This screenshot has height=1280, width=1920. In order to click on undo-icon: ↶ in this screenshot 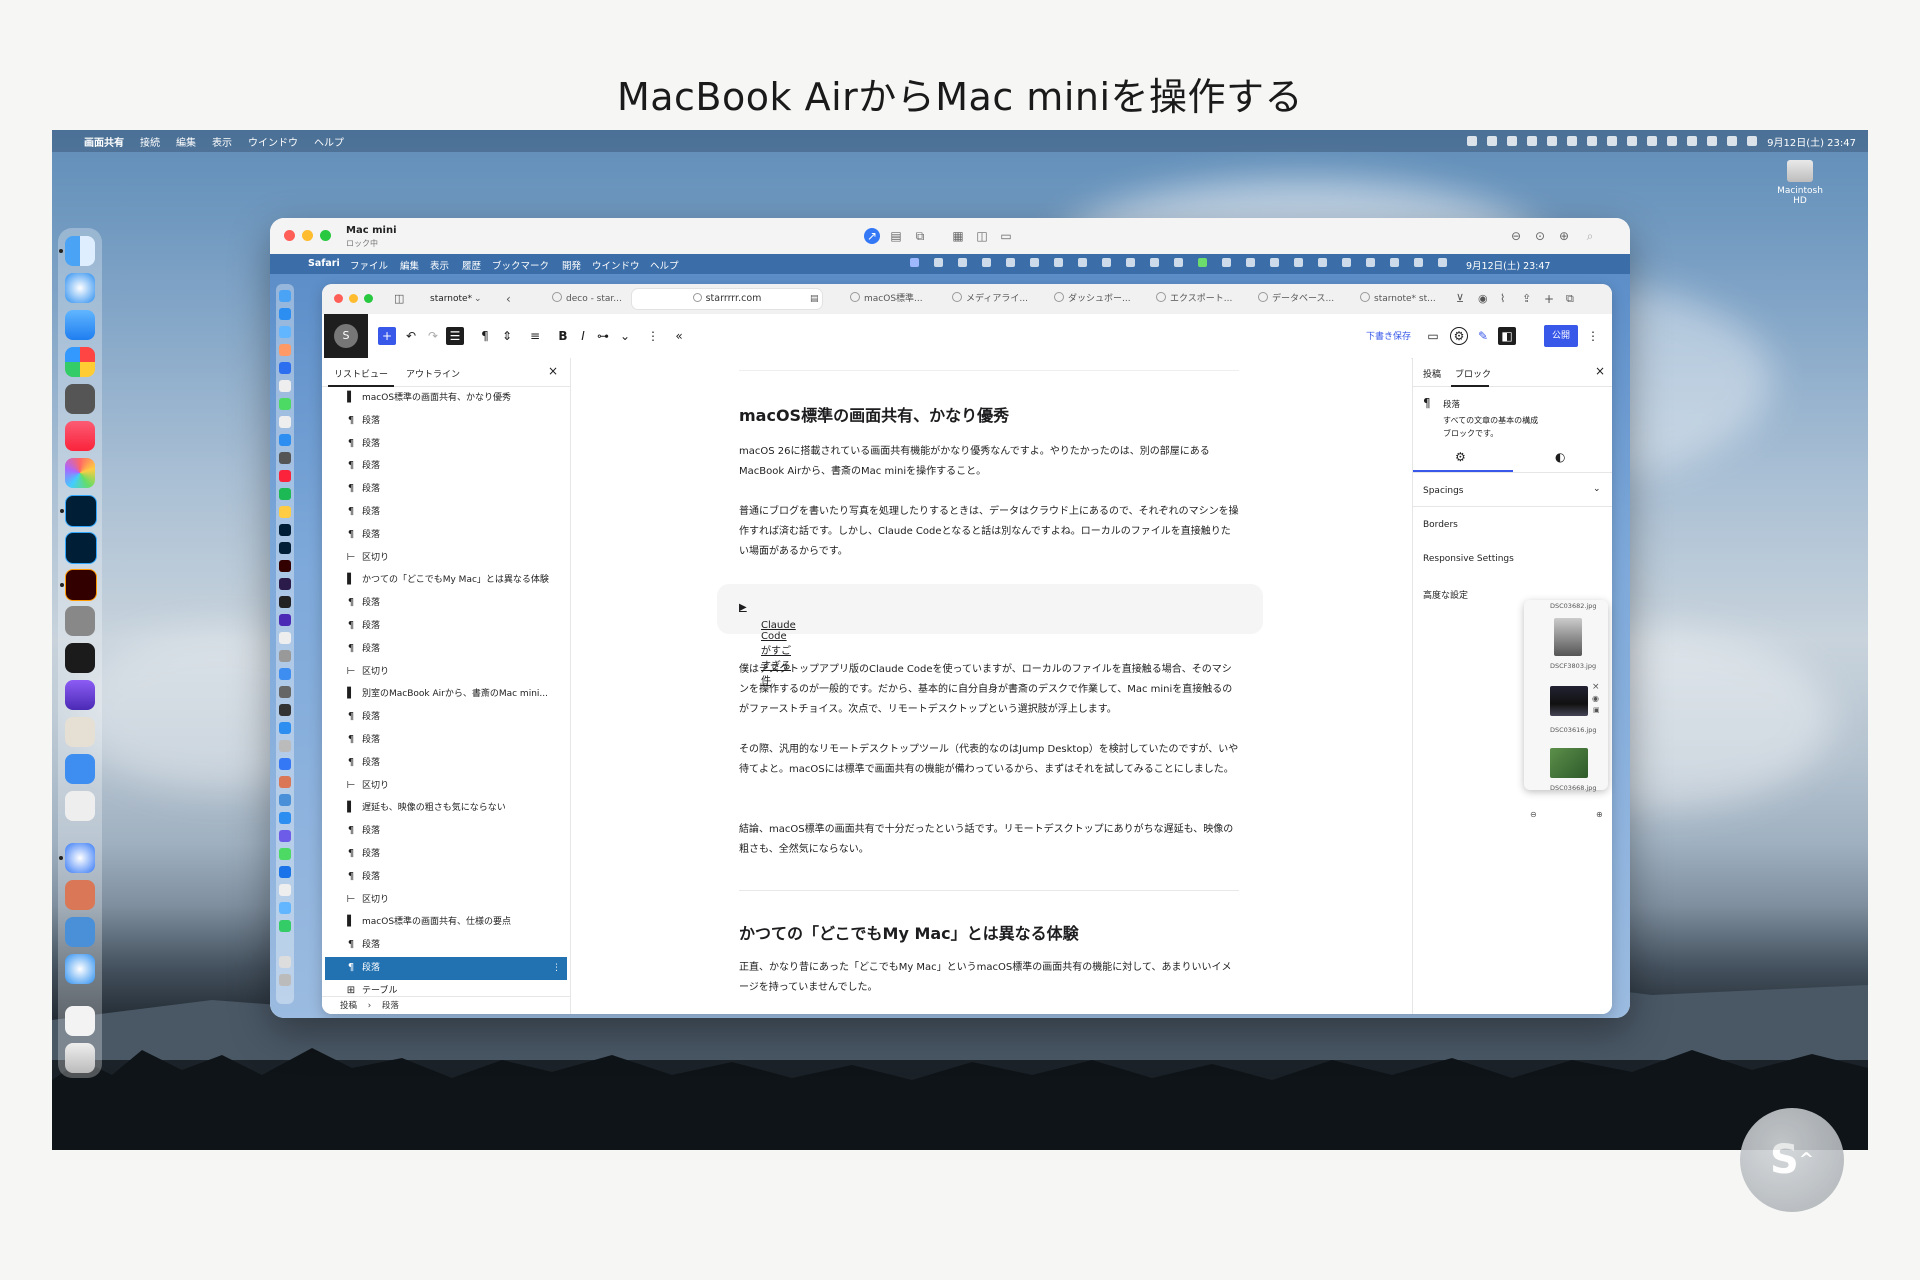, I will do `click(411, 336)`.